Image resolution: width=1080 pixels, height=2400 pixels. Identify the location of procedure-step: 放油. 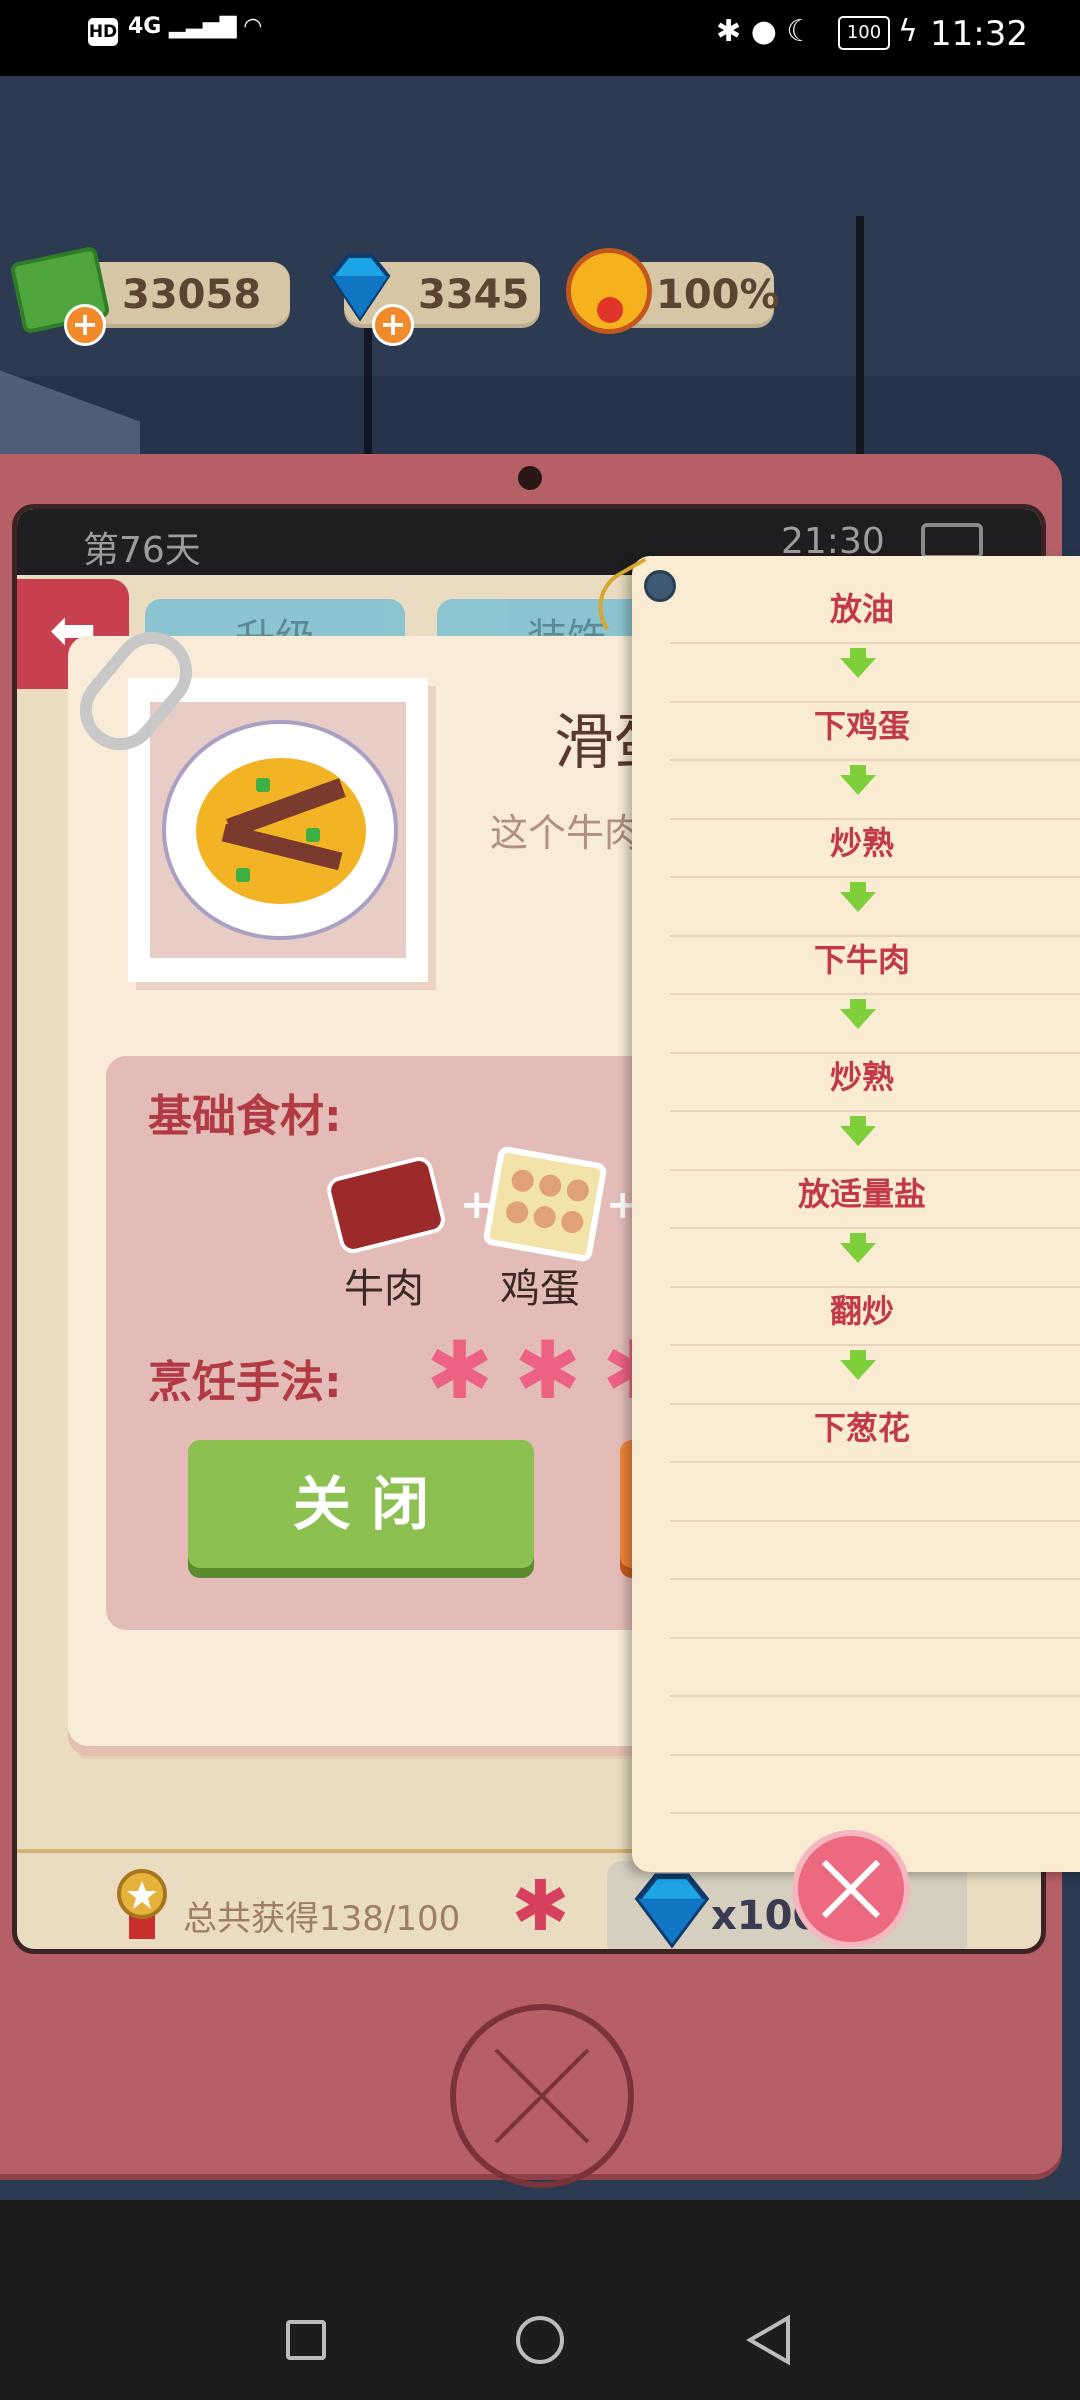
(861, 609).